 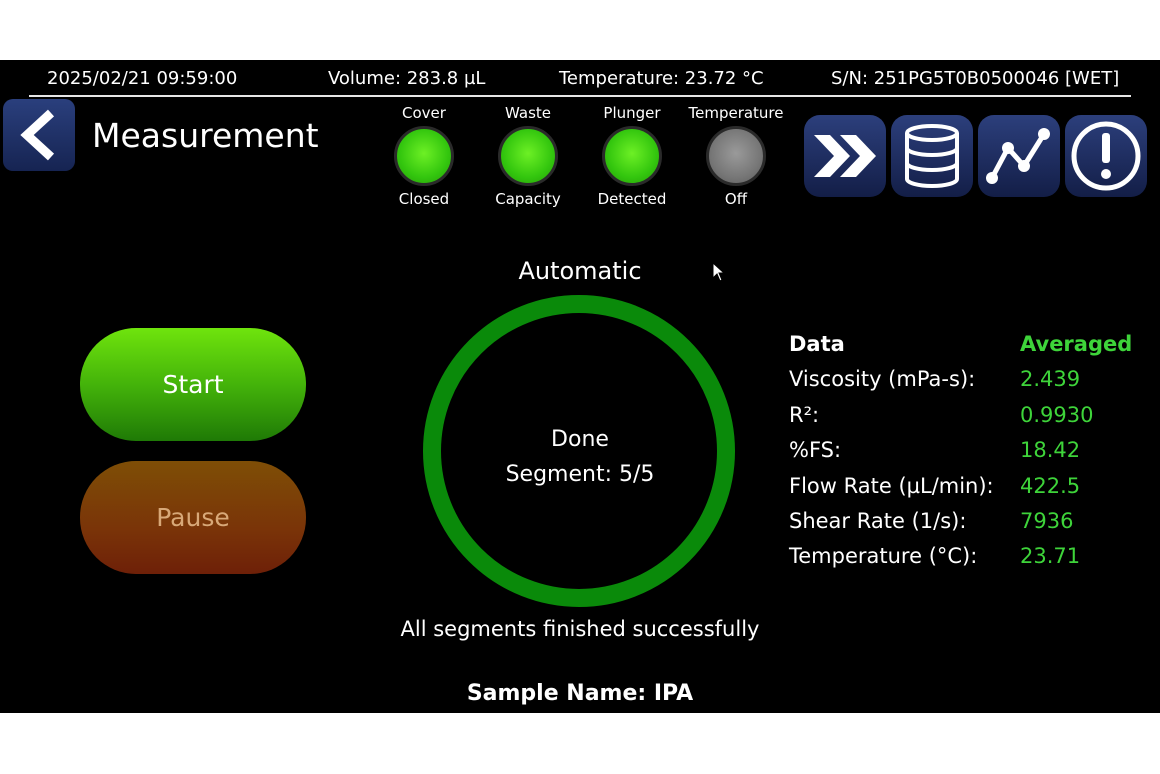 What do you see at coordinates (580, 629) in the screenshot?
I see `completion-message: All segments finished successfully` at bounding box center [580, 629].